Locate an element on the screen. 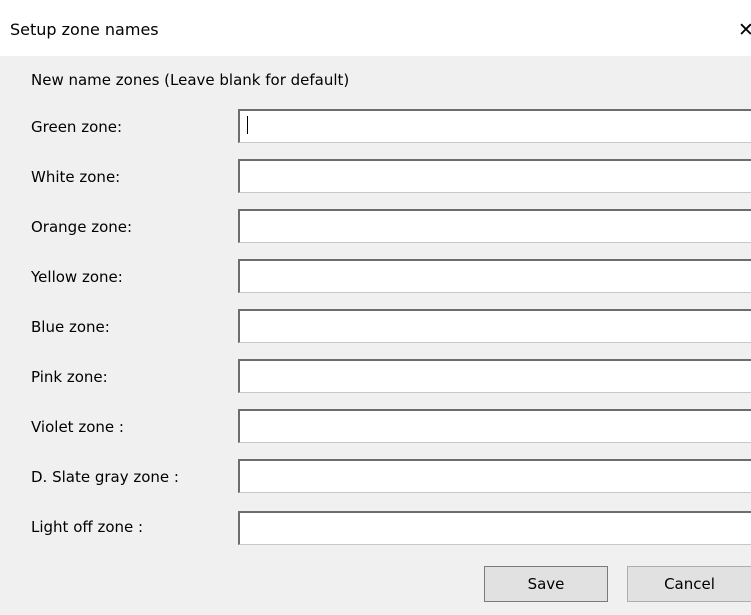 The height and width of the screenshot is (615, 751). dark-slate-gray-zone-label: D. Slate gray zone : is located at coordinates (105, 477).